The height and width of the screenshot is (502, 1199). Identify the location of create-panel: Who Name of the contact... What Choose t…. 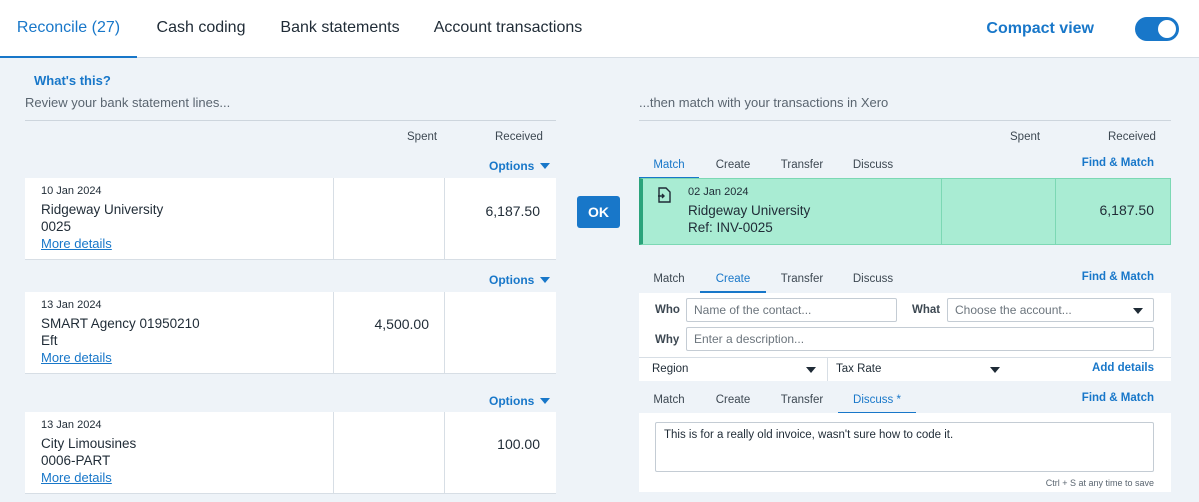
(905, 337).